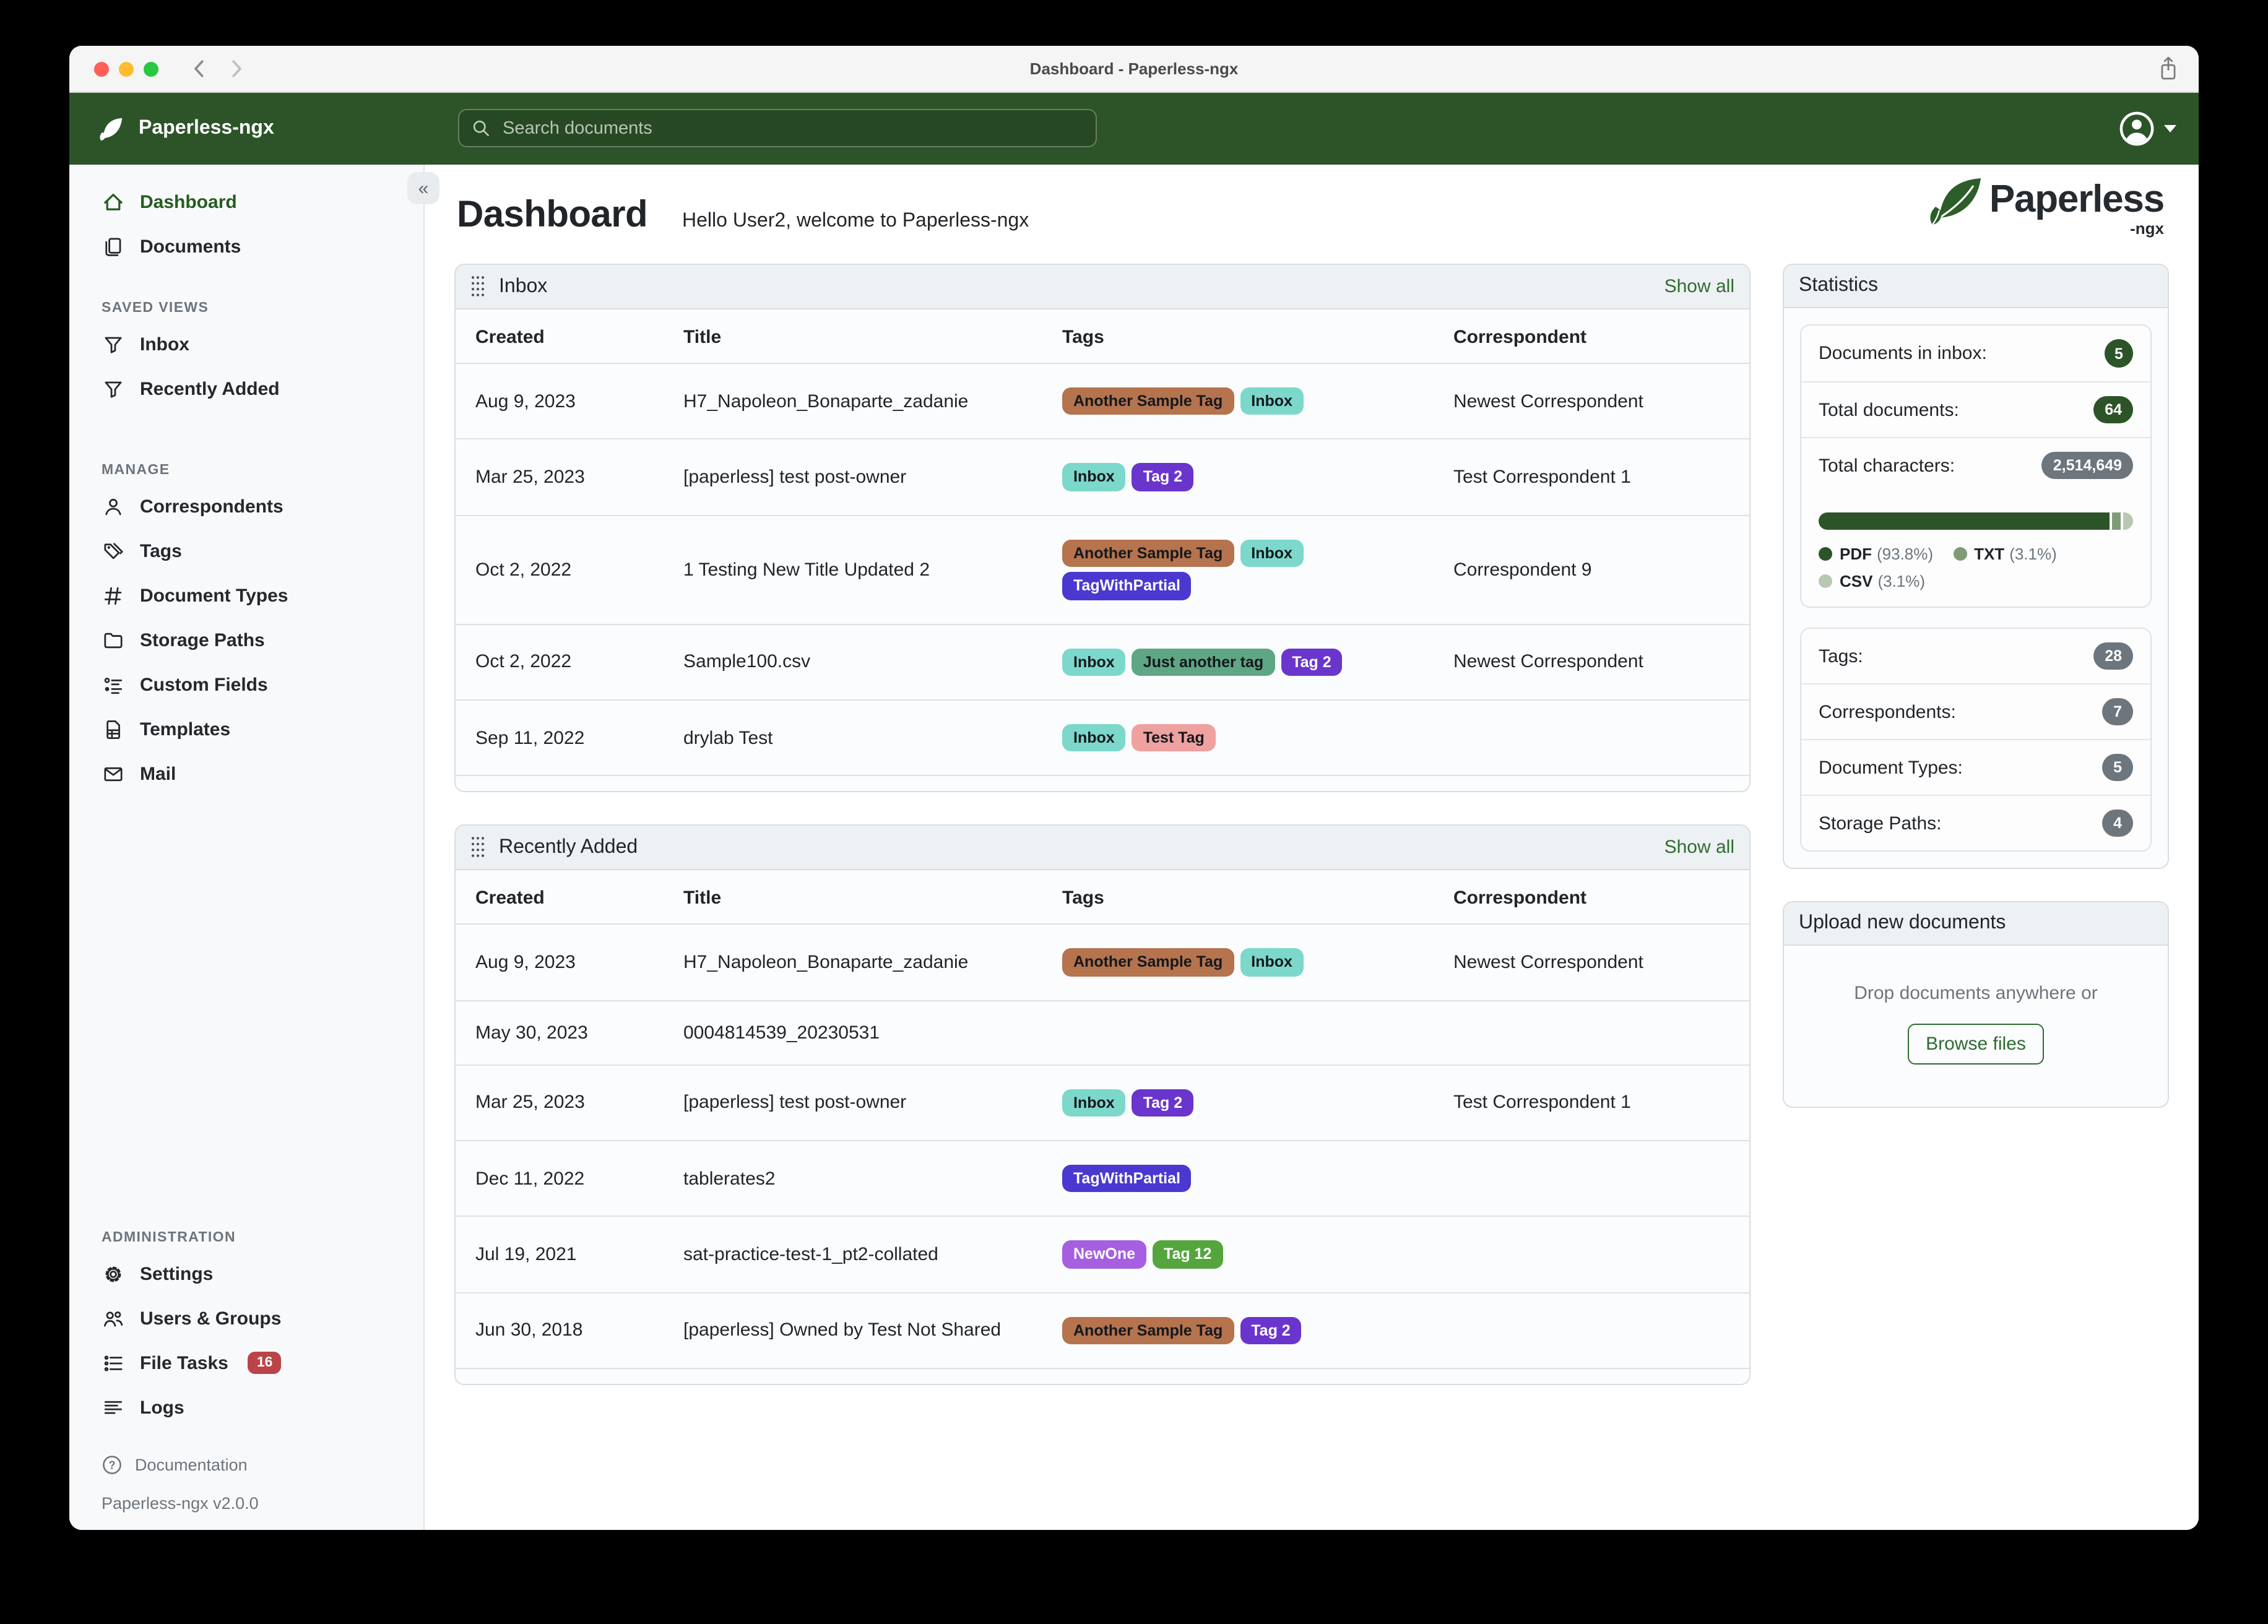  Describe the element at coordinates (188, 201) in the screenshot. I see `sidebar-item-label: Dashboard` at that location.